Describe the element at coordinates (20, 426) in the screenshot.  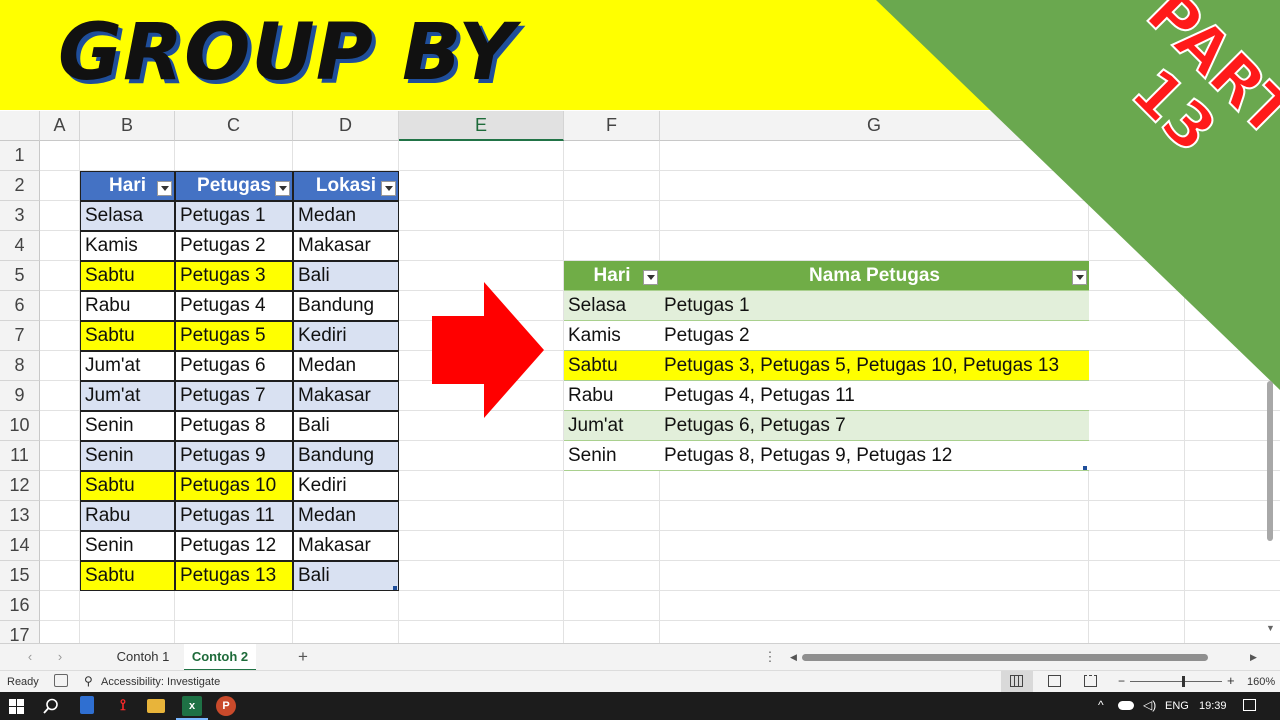
I see `row-header-10: 10` at that location.